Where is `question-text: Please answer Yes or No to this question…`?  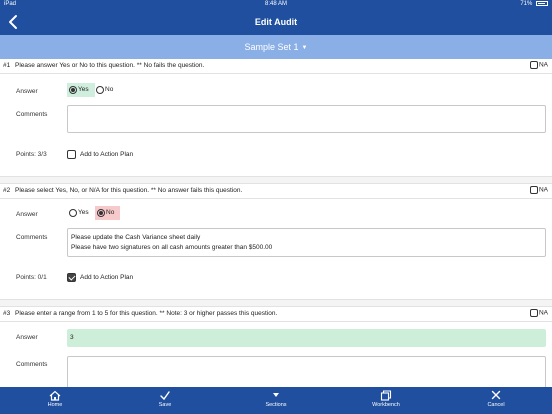 question-text: Please answer Yes or No to this question… is located at coordinates (110, 65).